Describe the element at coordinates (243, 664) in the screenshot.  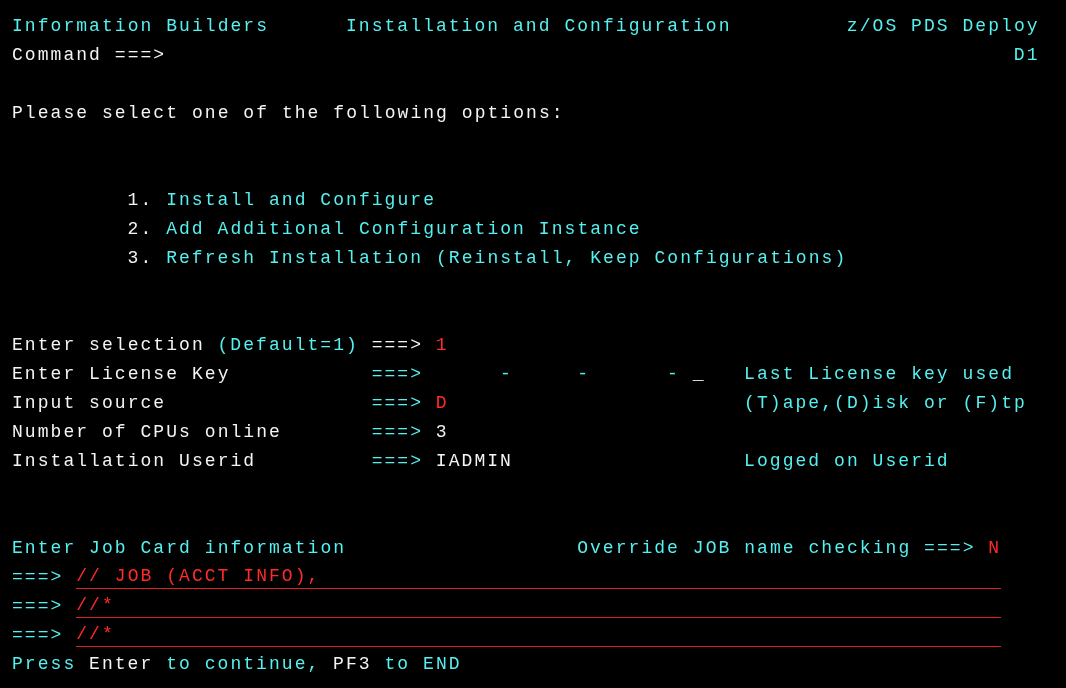
I see `footer-text: to continue,` at that location.